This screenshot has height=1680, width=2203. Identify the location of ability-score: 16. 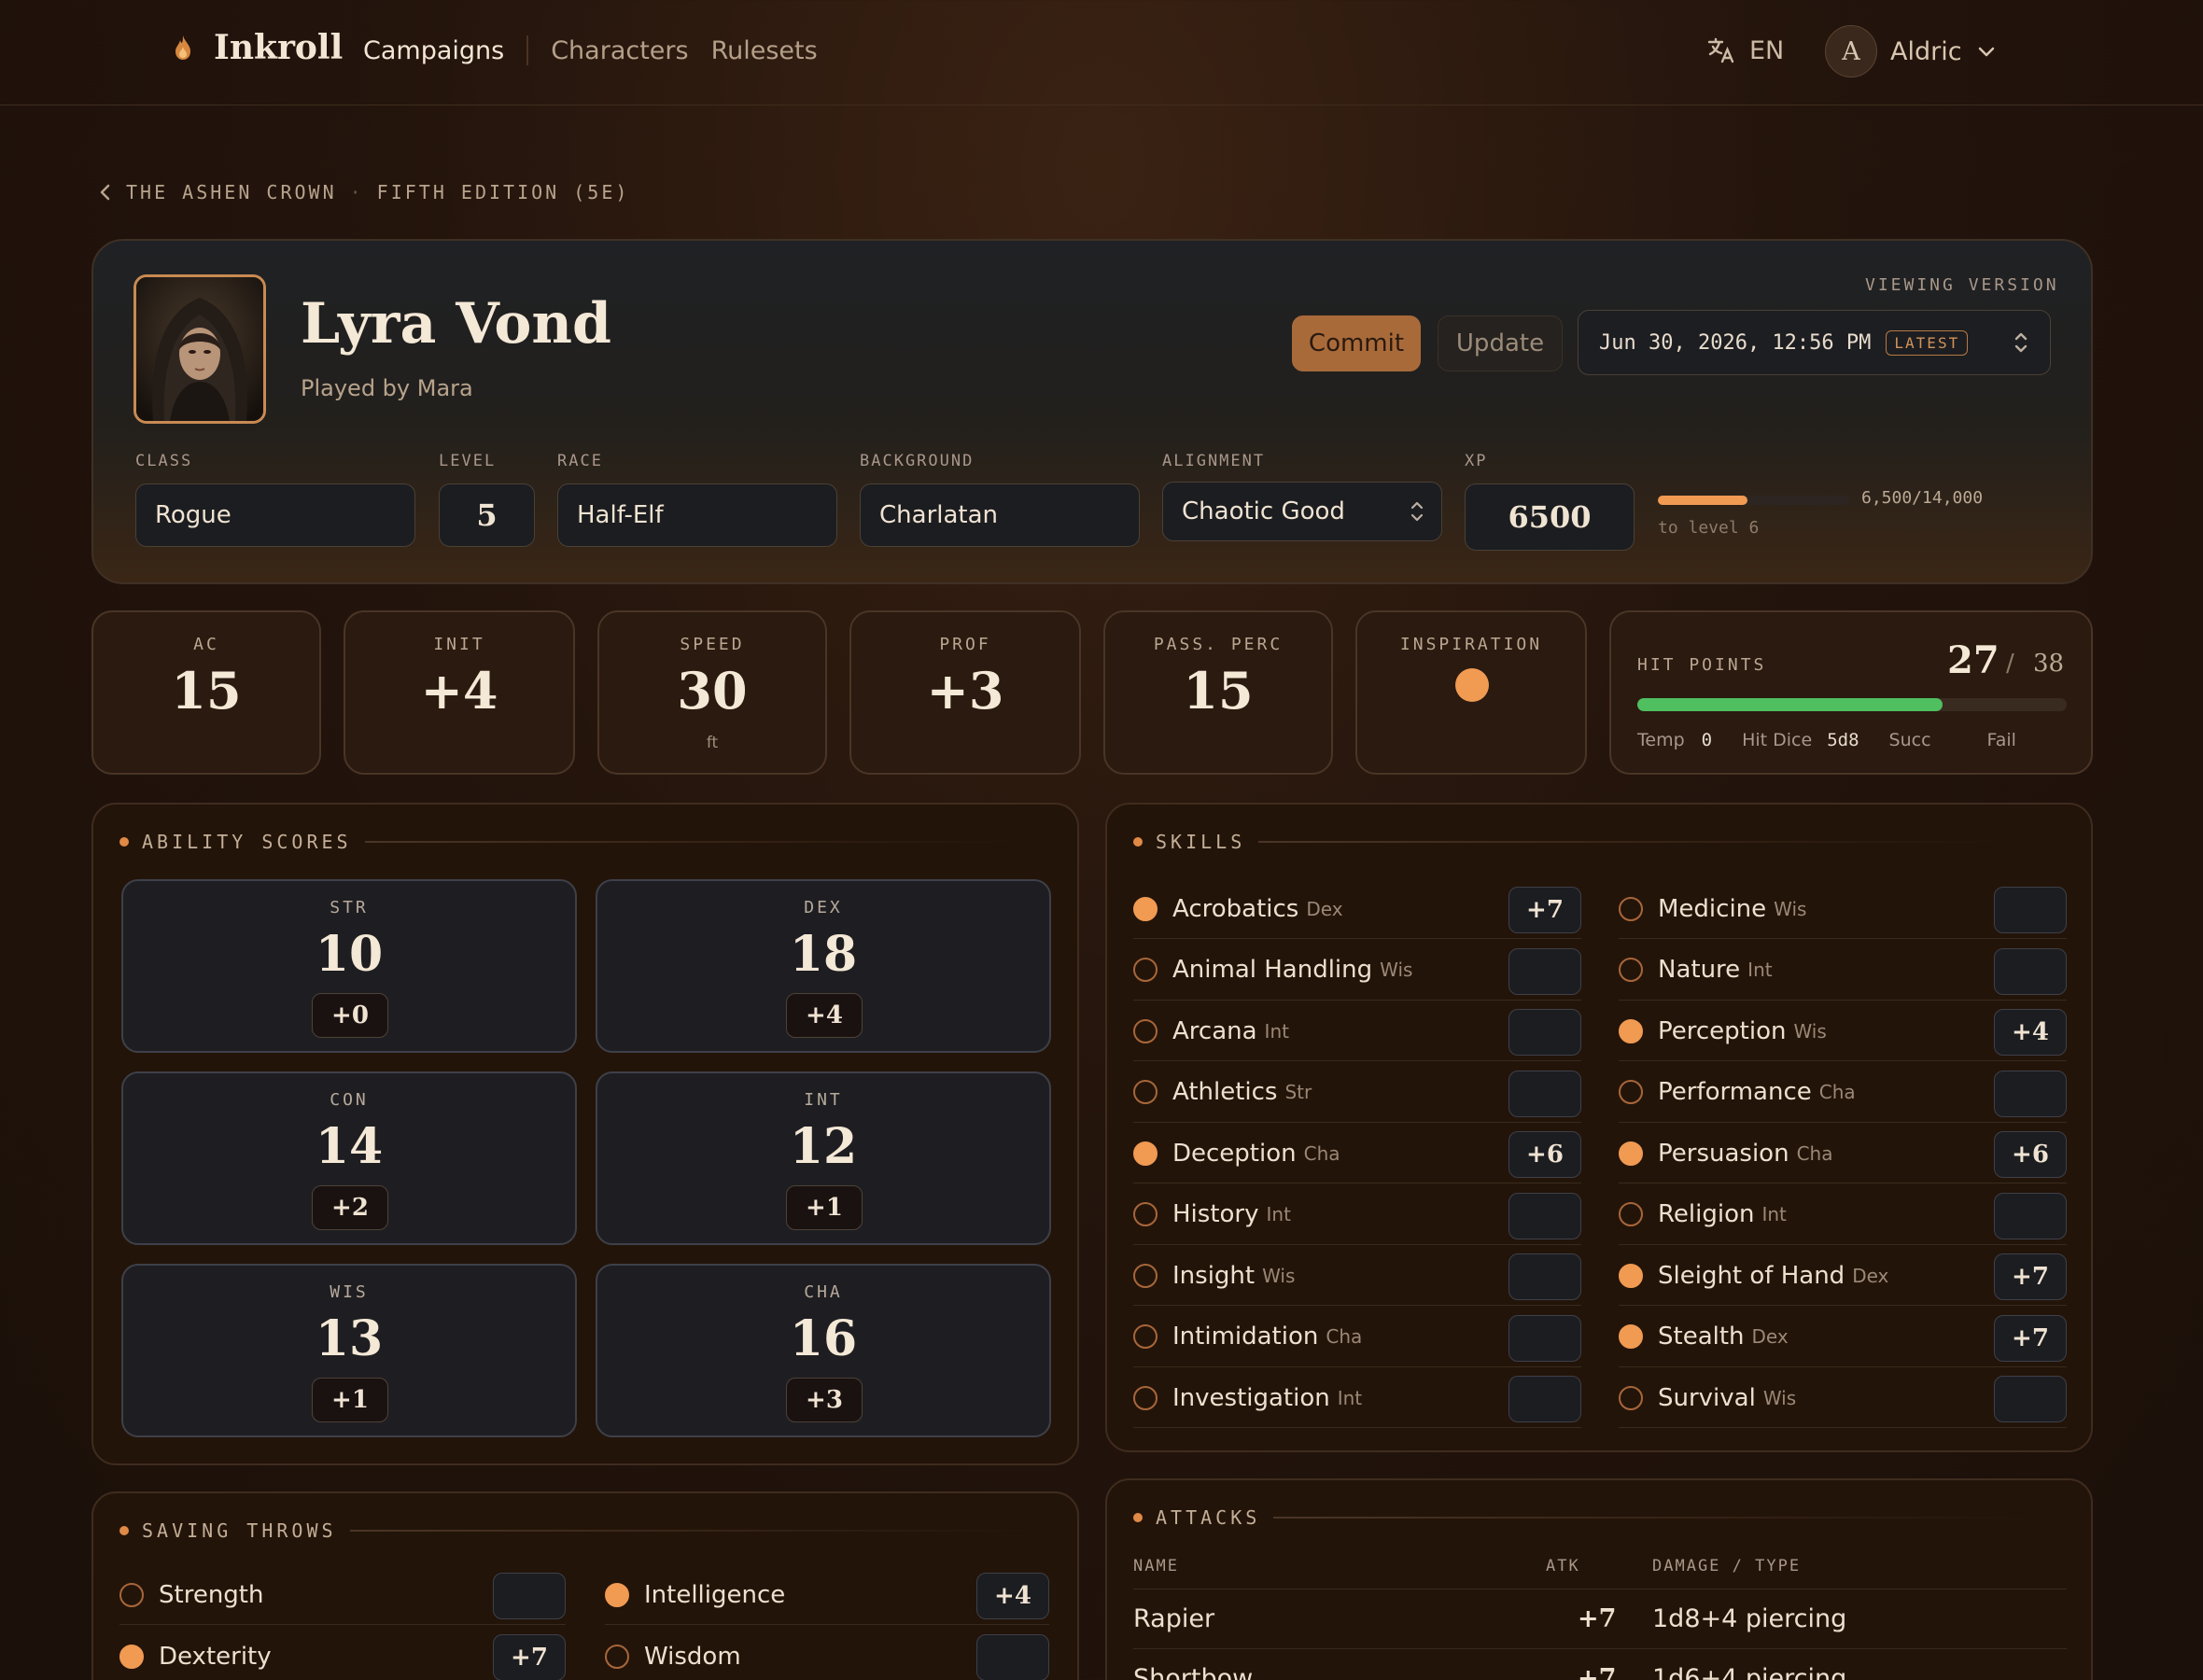
(823, 1338).